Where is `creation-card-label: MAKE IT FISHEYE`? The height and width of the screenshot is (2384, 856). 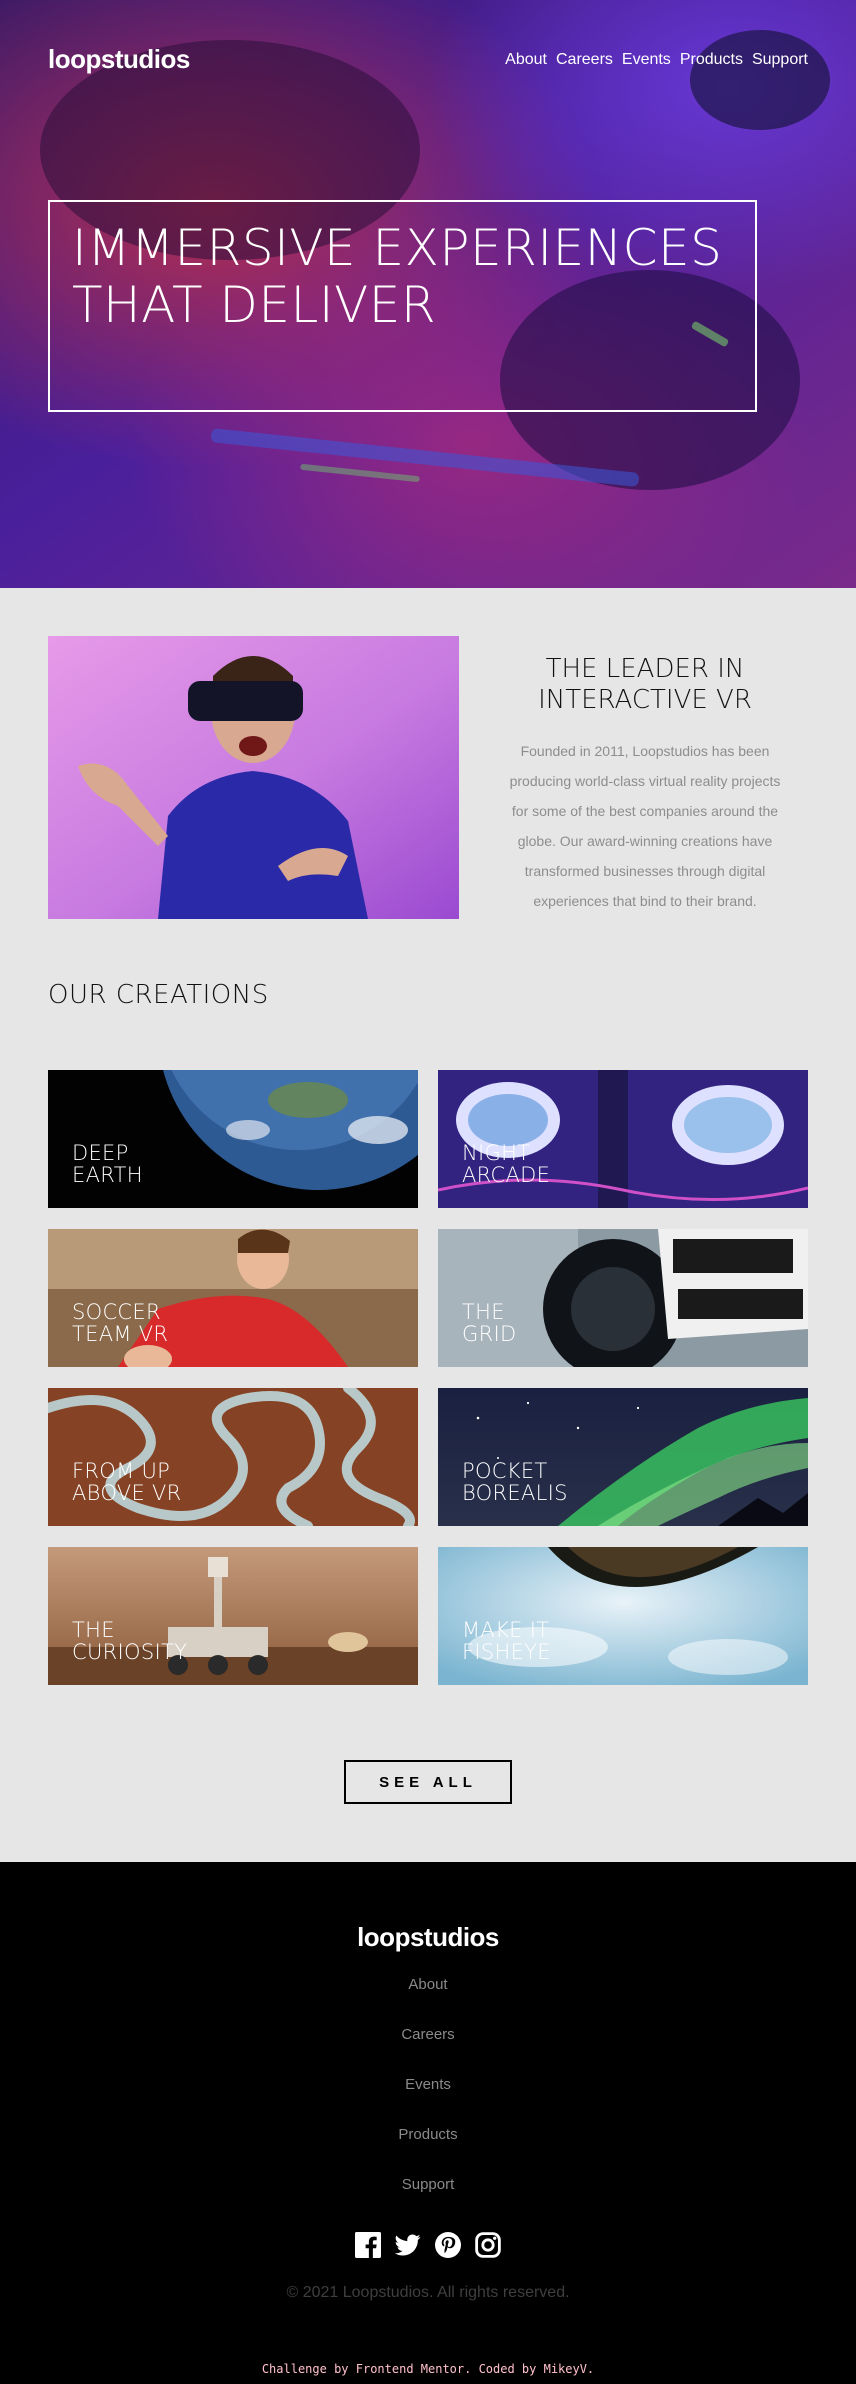 creation-card-label: MAKE IT FISHEYE is located at coordinates (506, 1641).